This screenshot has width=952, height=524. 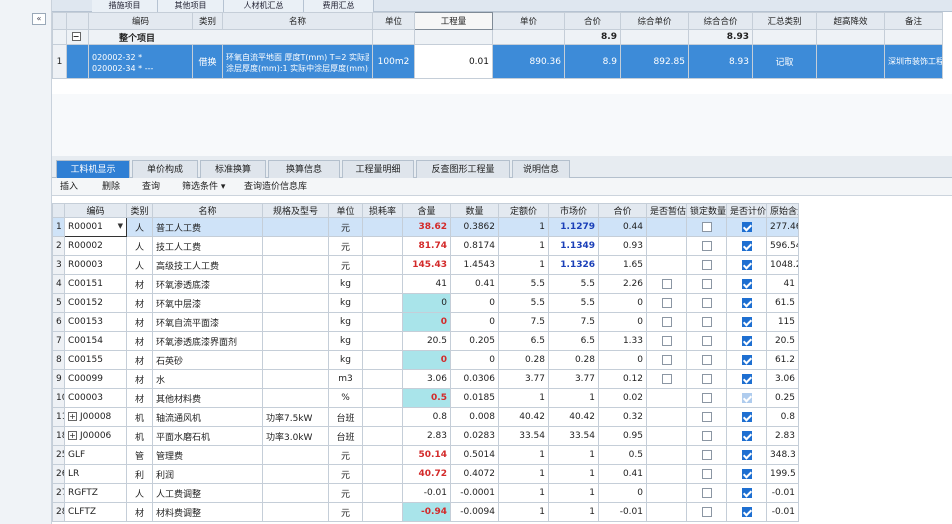 I want to click on expand-icon: +, so click(x=72, y=416).